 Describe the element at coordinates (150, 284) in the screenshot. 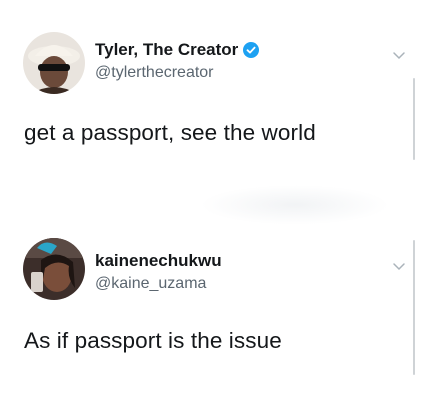

I see `user-handle: @kaine_uzama` at that location.